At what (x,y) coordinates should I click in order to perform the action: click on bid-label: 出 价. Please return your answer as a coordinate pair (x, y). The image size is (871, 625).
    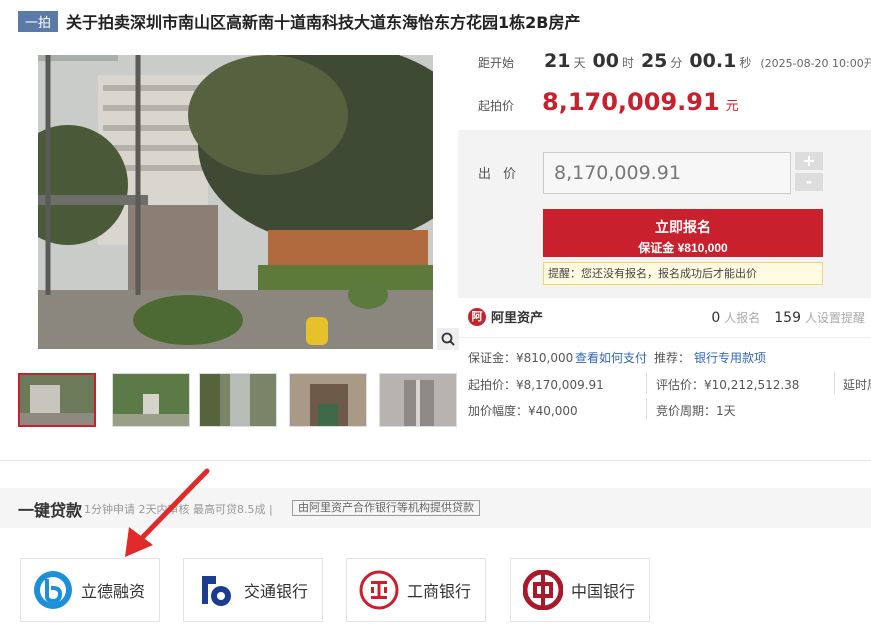
    Looking at the image, I should click on (499, 174).